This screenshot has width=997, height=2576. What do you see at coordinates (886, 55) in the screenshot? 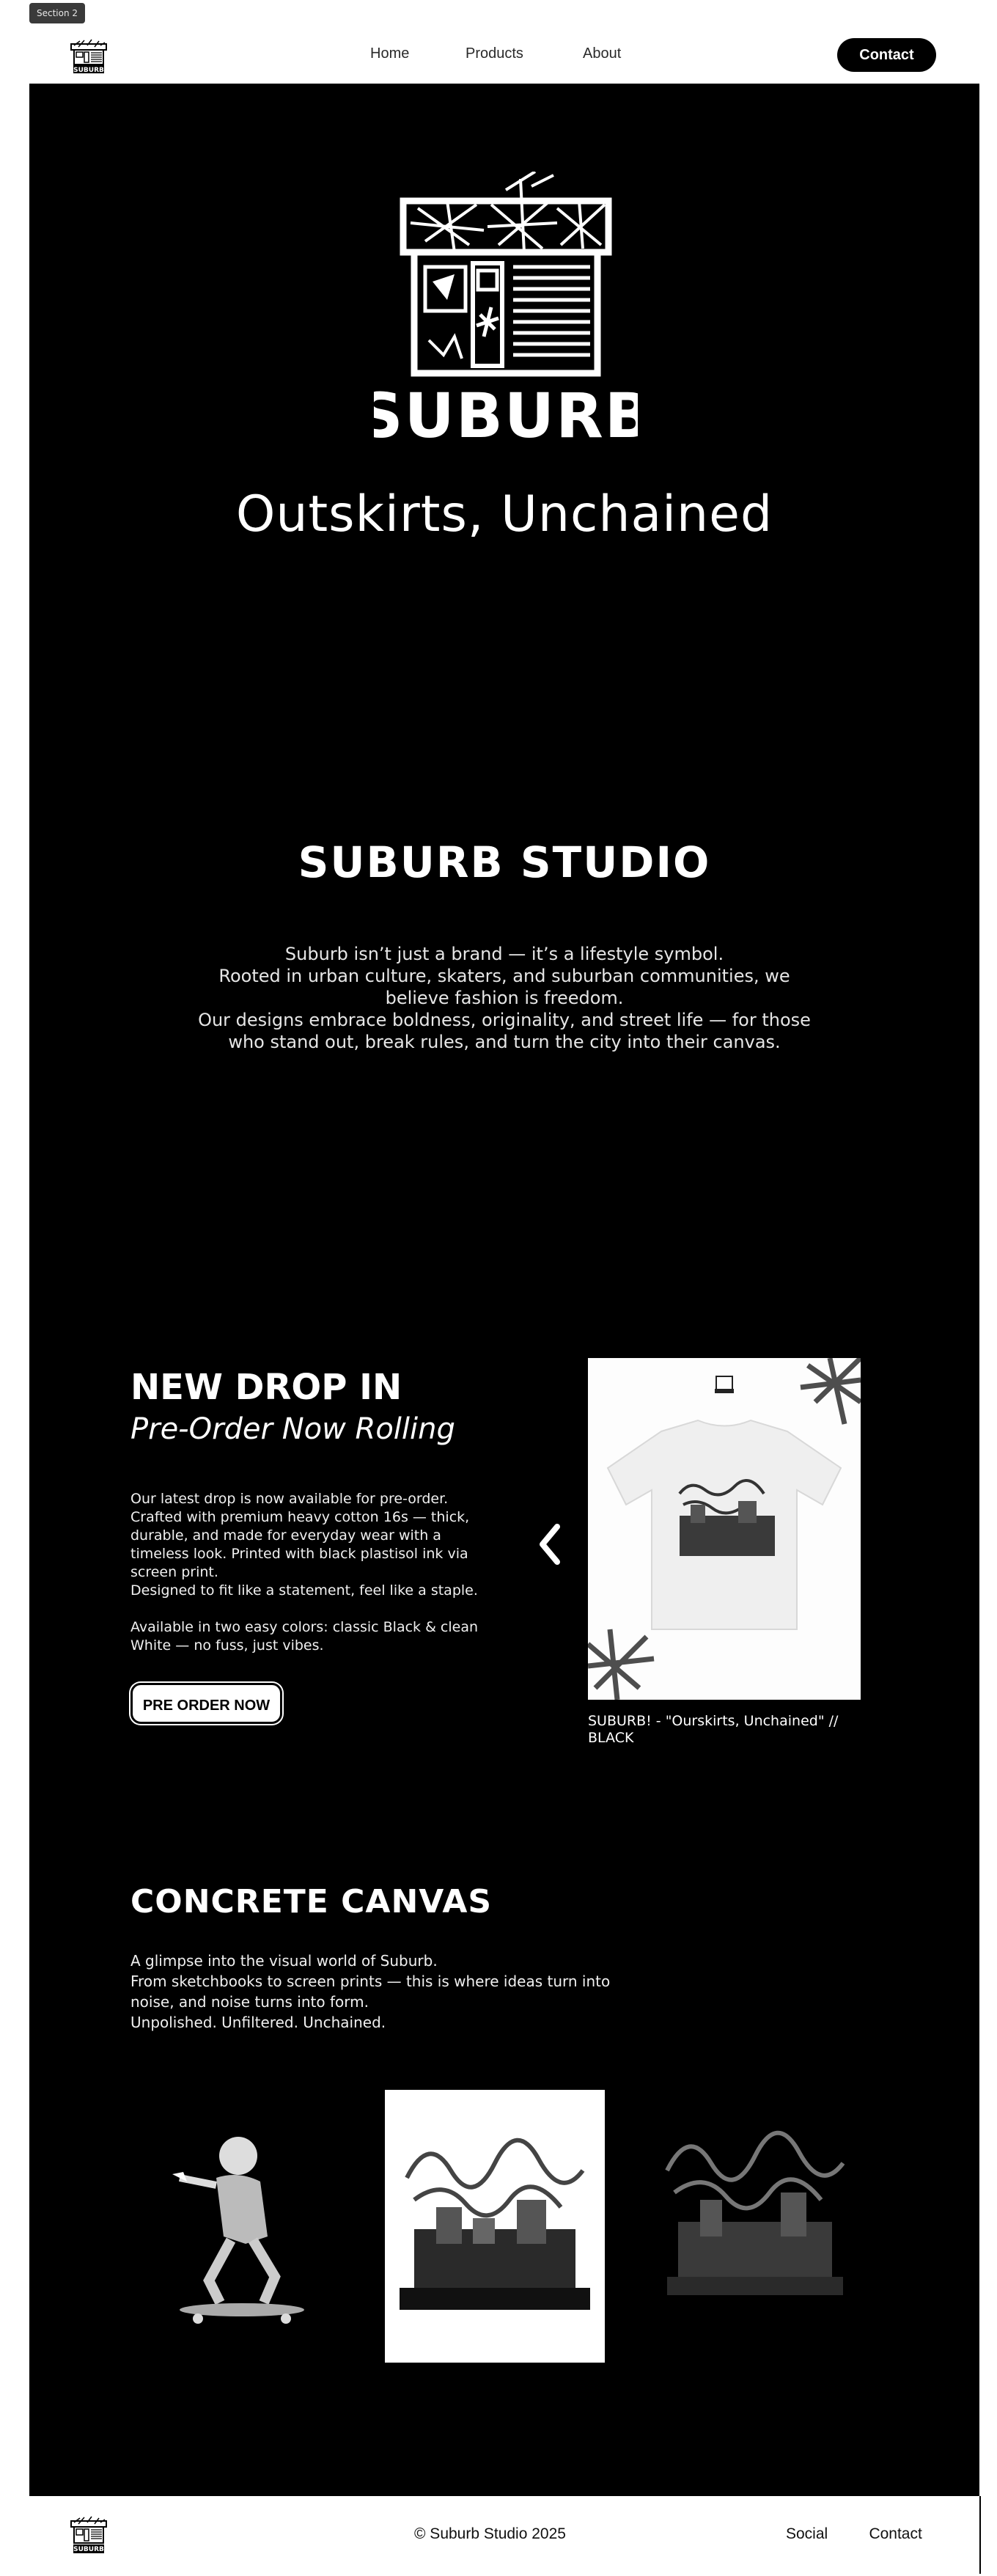
I see `contact-button: Contact` at bounding box center [886, 55].